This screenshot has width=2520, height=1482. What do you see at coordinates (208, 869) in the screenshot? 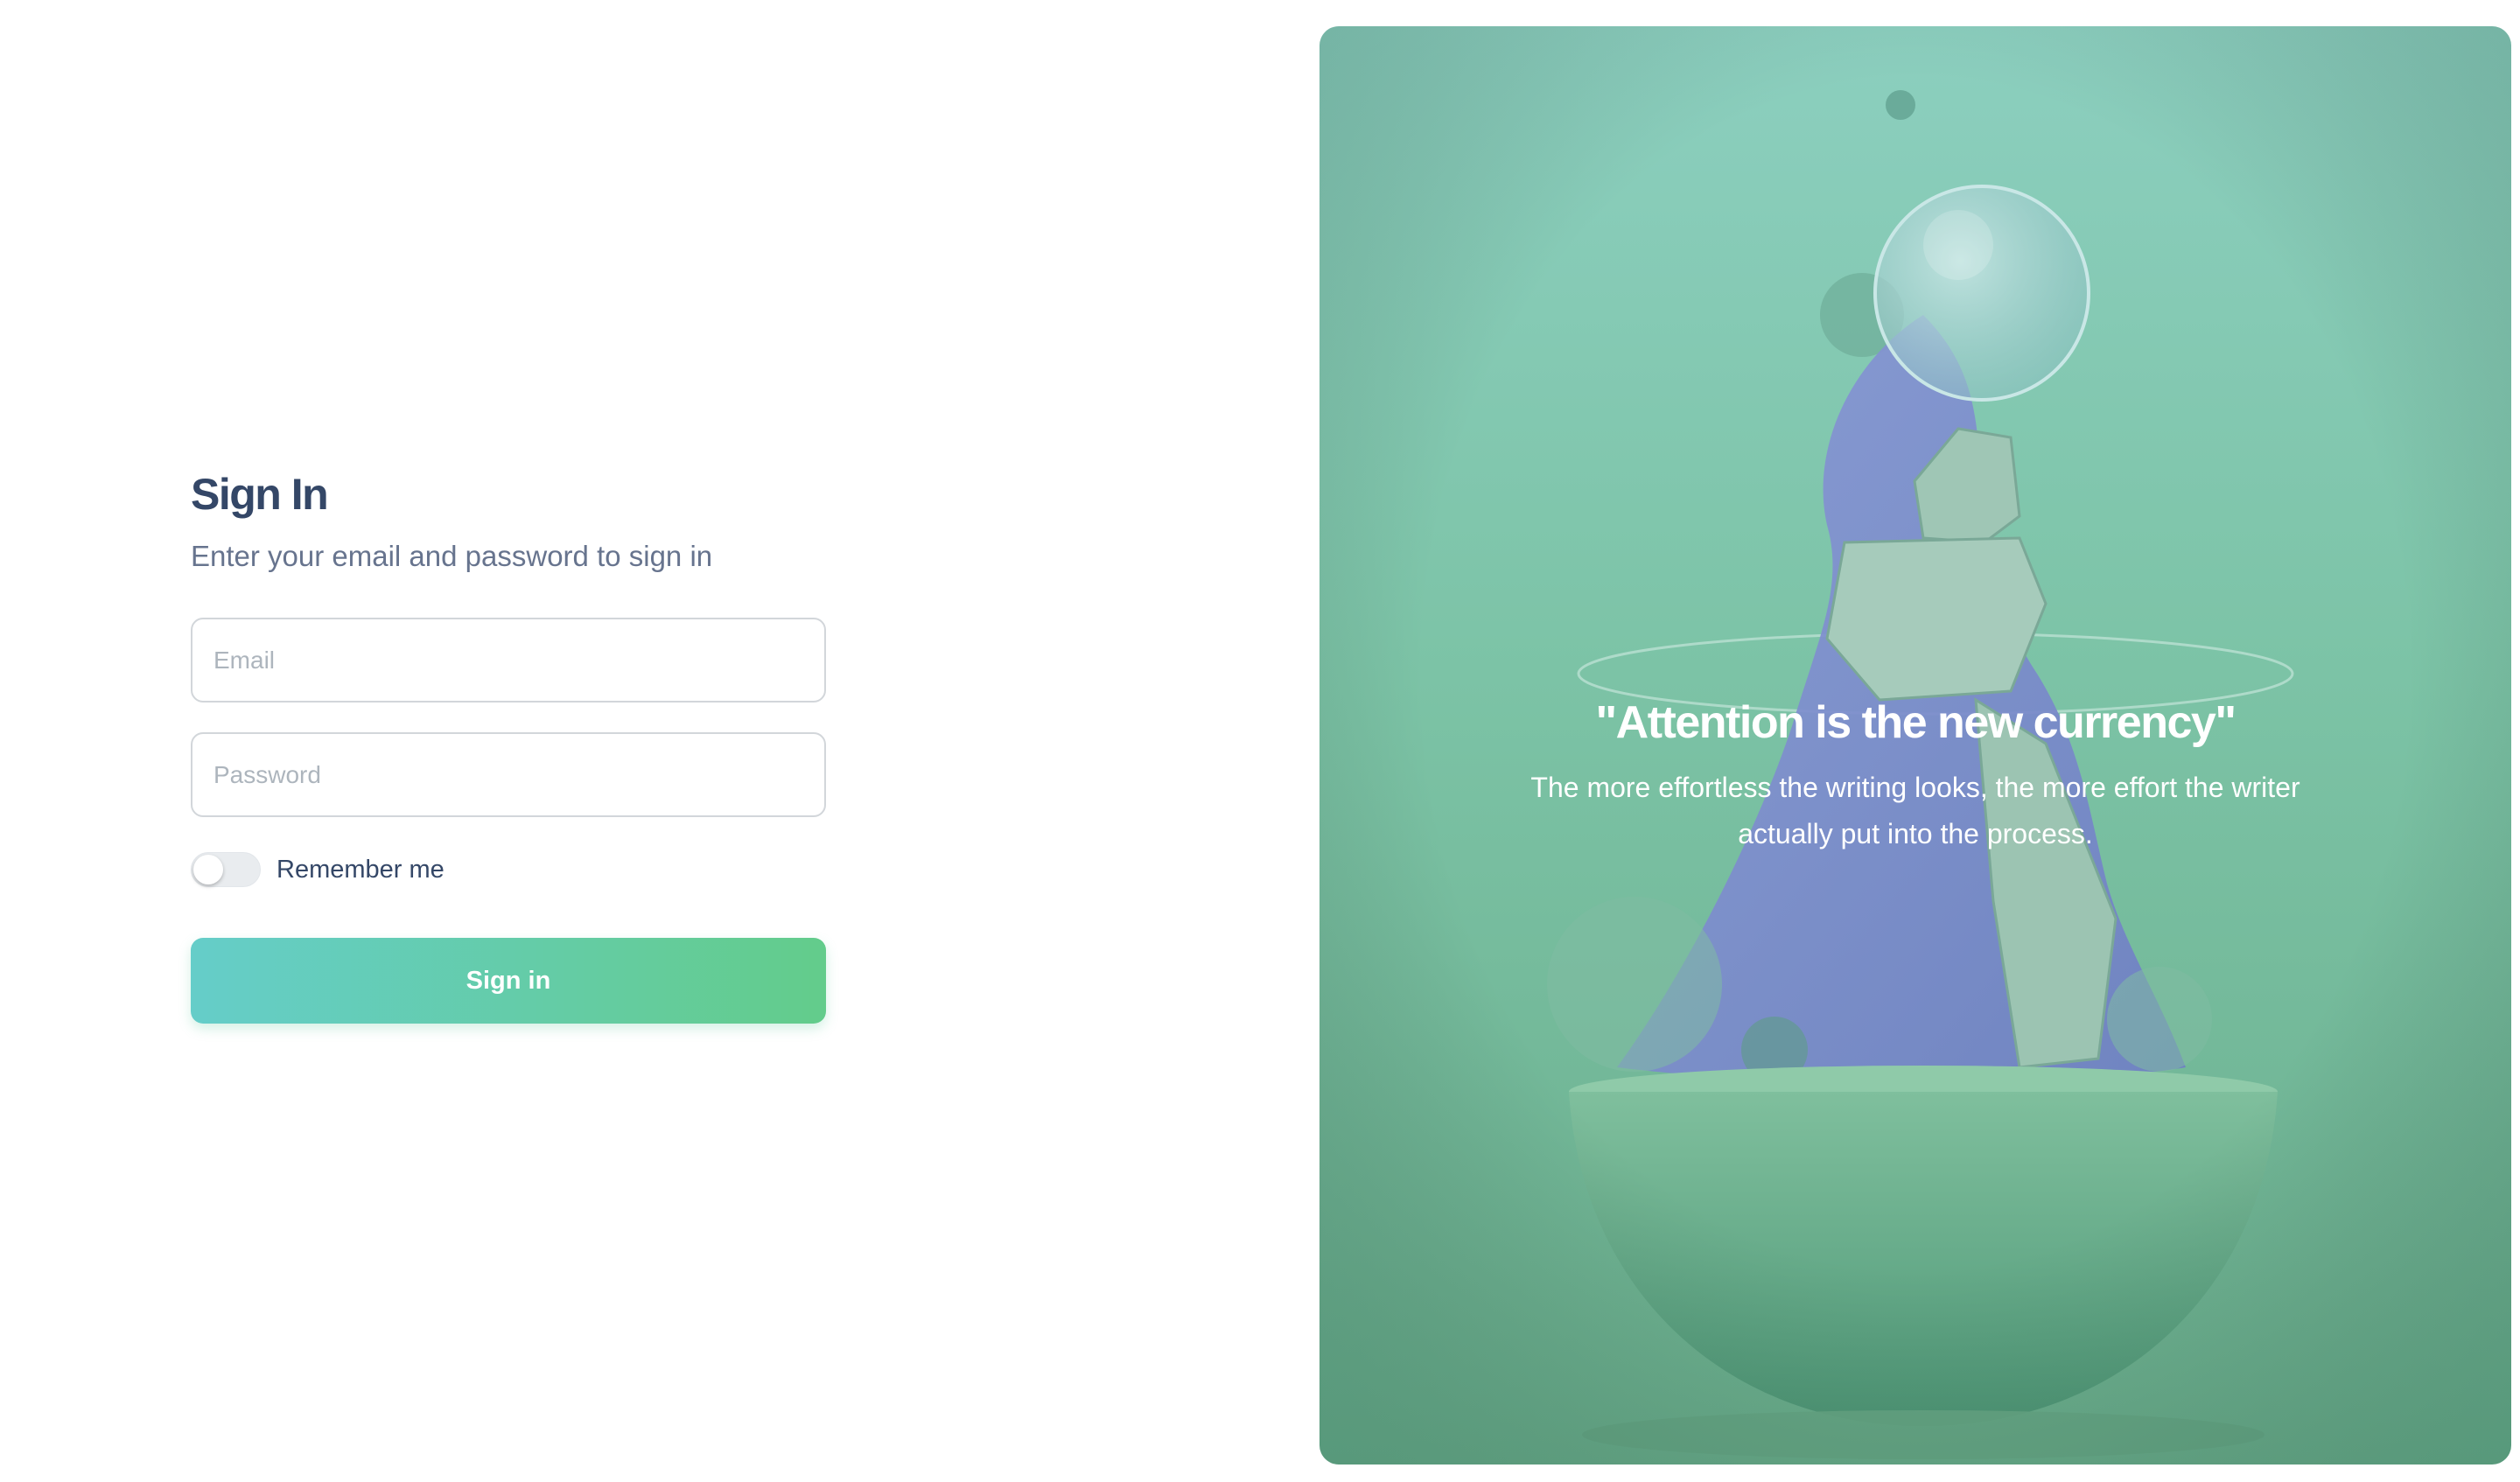
I see `toggle-knob` at bounding box center [208, 869].